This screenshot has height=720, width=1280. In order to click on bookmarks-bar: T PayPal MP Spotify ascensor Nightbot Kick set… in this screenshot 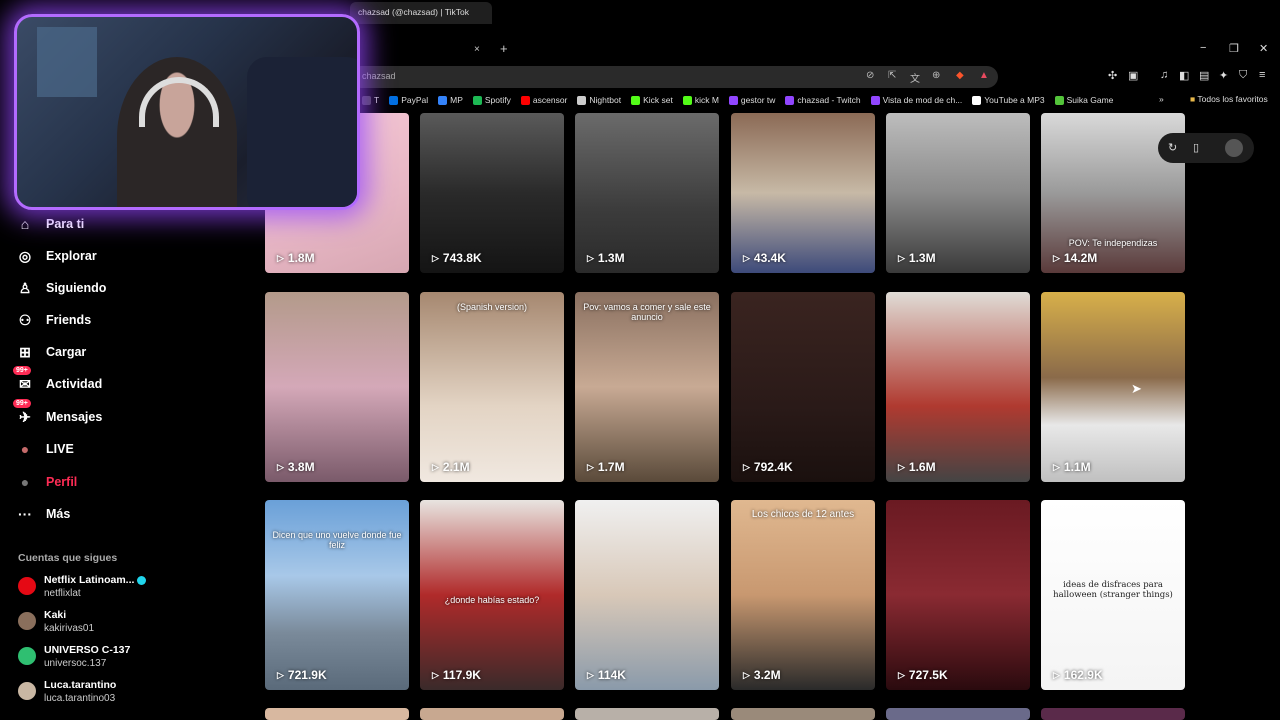, I will do `click(737, 100)`.